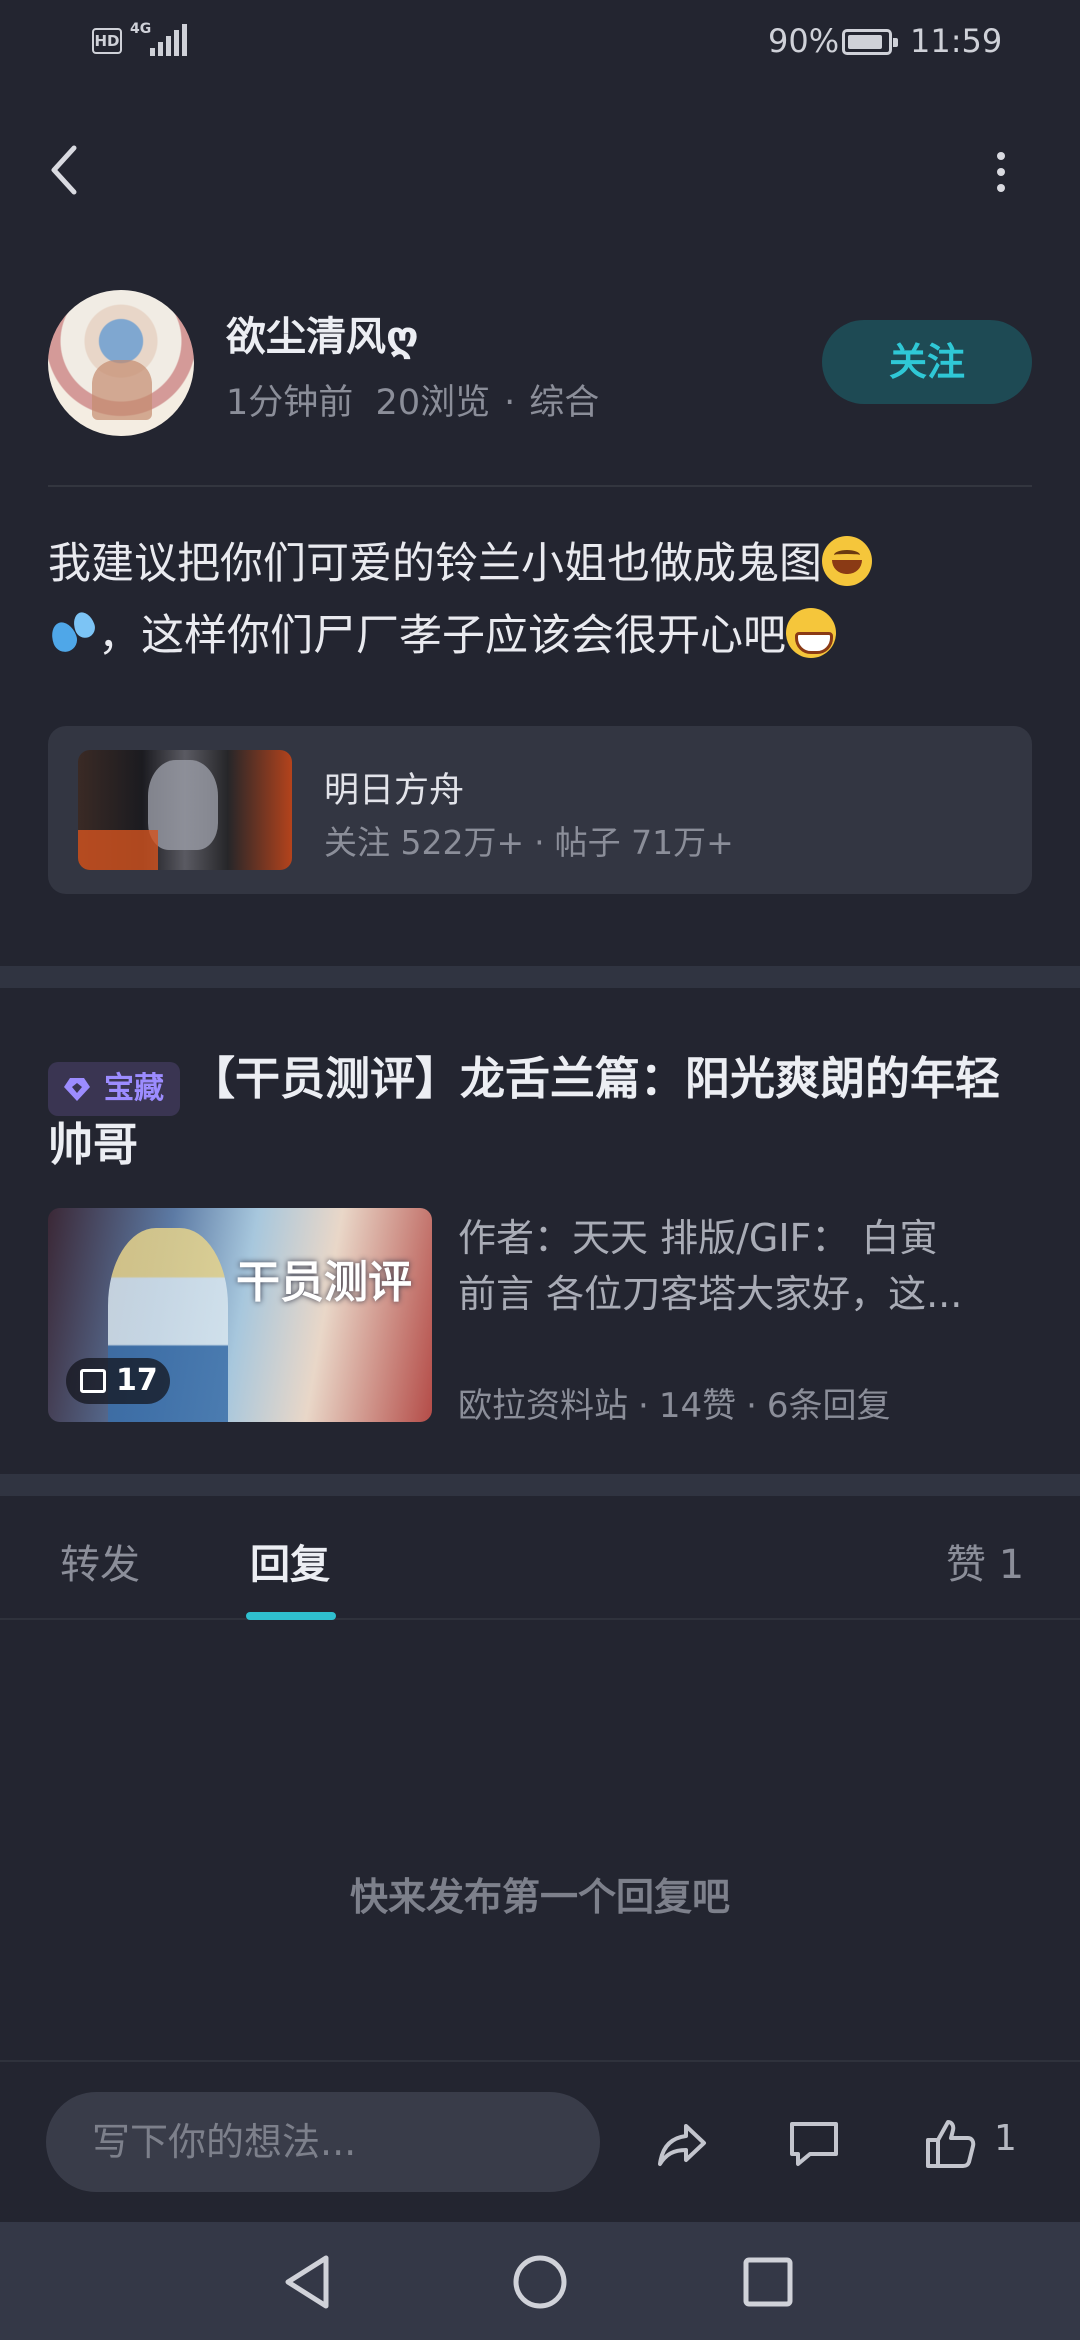  What do you see at coordinates (768, 2282) in the screenshot?
I see `nav-recents-icon` at bounding box center [768, 2282].